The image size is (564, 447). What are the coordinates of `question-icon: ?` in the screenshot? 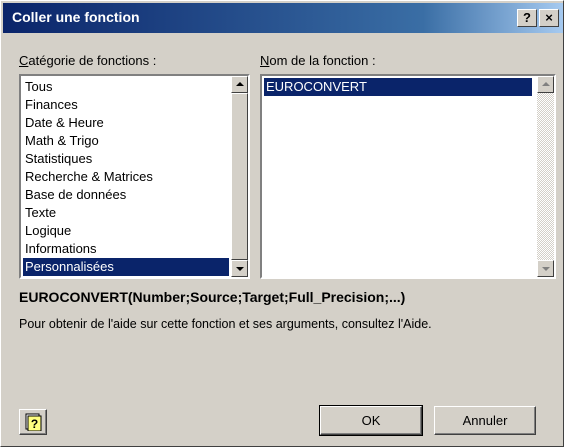 It's located at (33, 422).